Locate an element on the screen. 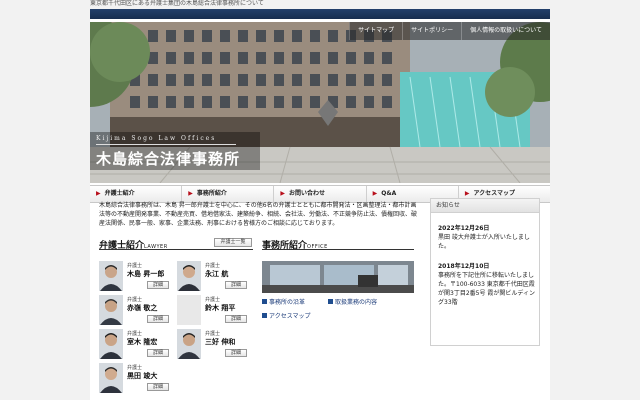  access-map-link: アクセスマップ is located at coordinates (286, 315).